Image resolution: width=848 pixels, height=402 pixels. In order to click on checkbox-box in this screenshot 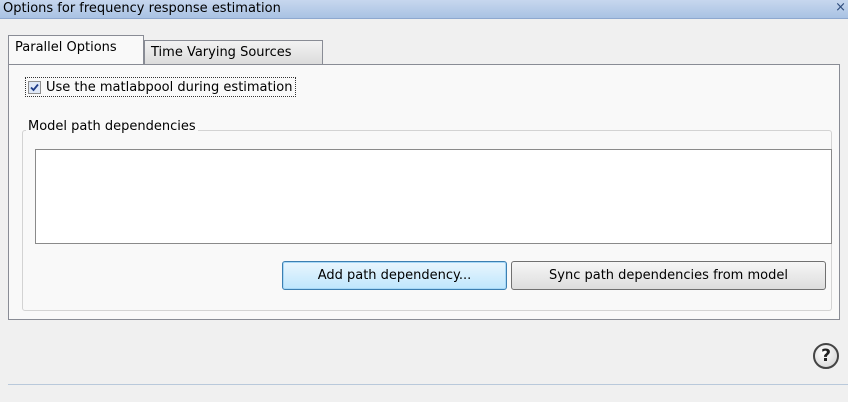, I will do `click(34, 87)`.